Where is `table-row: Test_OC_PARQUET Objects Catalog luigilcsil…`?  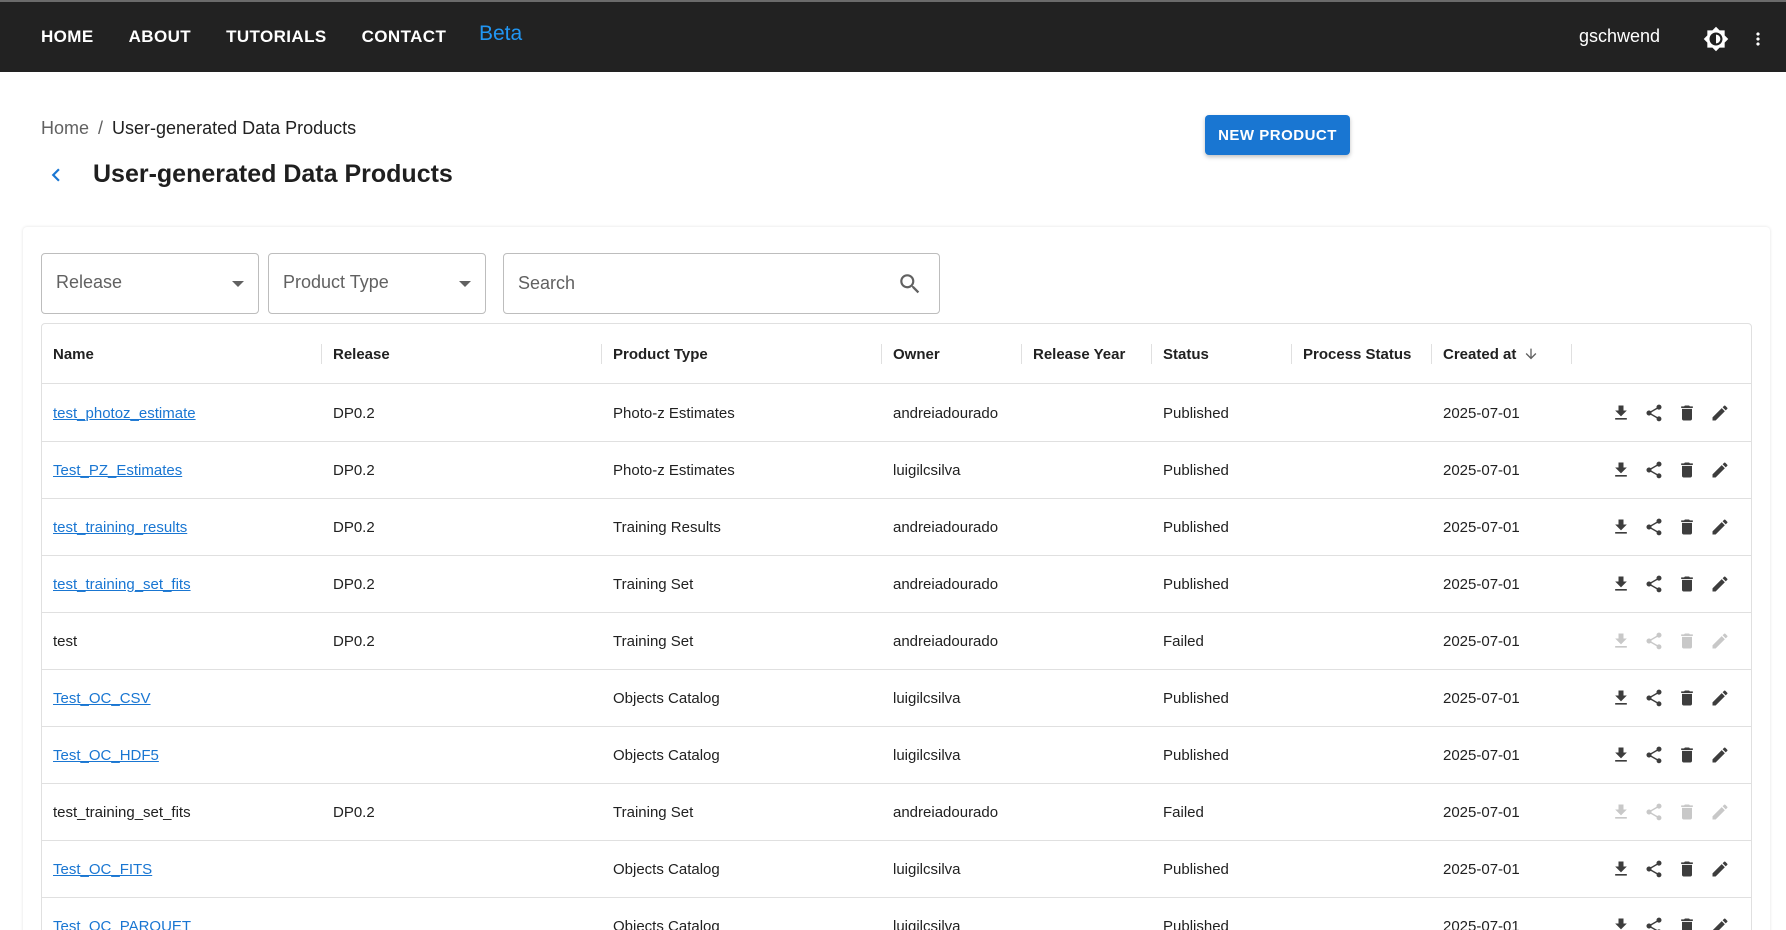
table-row: Test_OC_PARQUET Objects Catalog luigilcsil… is located at coordinates (896, 914).